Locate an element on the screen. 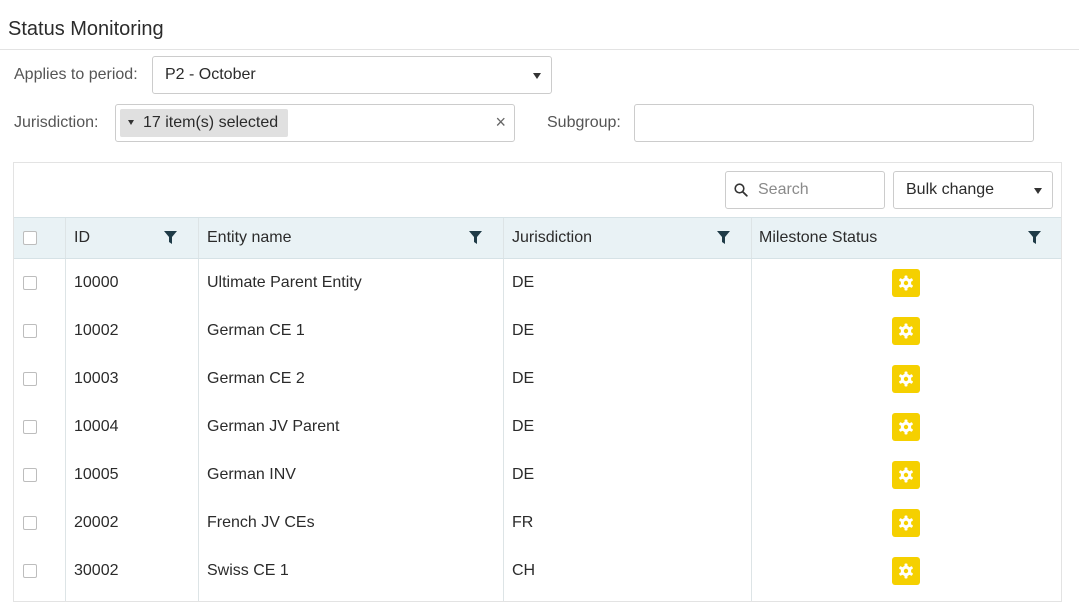 Image resolution: width=1079 pixels, height=602 pixels. period-value: P2 - October is located at coordinates (210, 74).